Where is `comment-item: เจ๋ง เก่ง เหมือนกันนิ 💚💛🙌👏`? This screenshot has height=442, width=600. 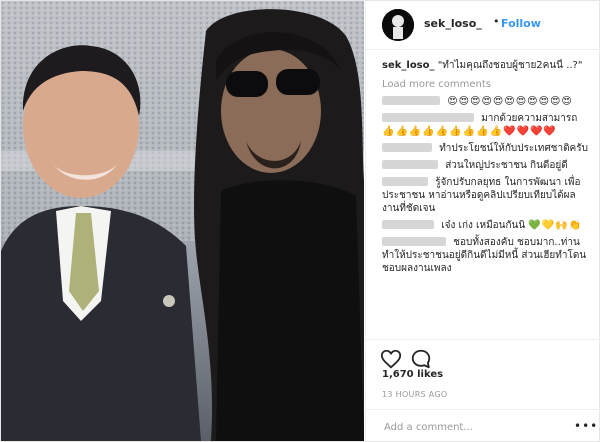 comment-item: เจ๋ง เก่ง เหมือนกันนิ 💚💛🙌👏 is located at coordinates (485, 225).